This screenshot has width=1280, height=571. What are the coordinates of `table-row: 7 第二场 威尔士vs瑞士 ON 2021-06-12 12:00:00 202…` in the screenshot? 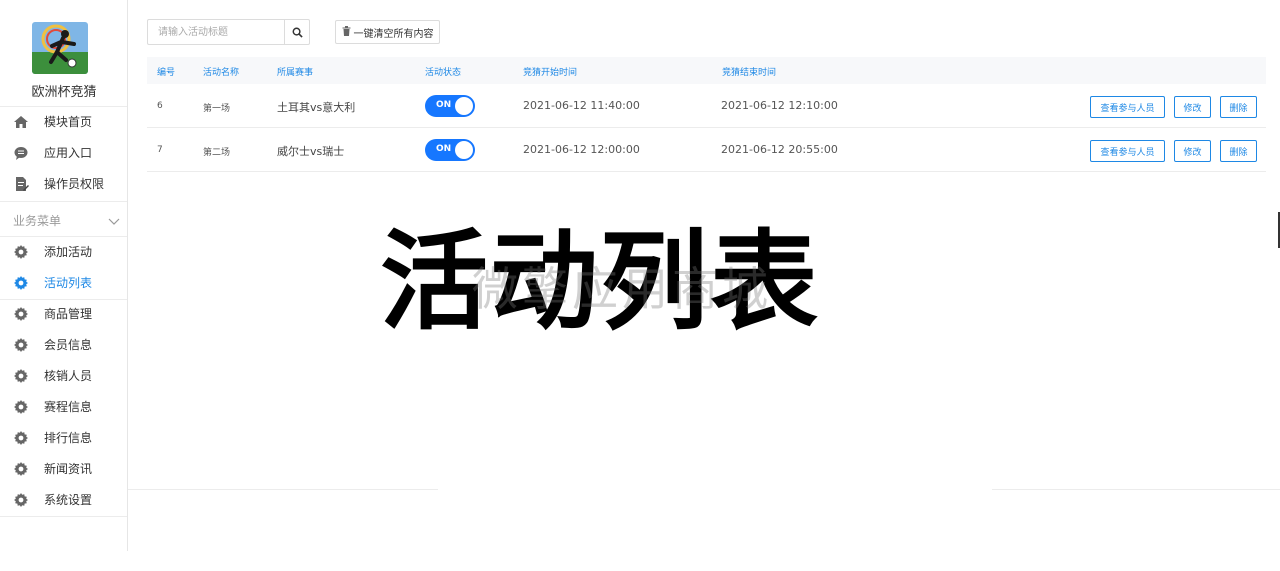 It's located at (706, 150).